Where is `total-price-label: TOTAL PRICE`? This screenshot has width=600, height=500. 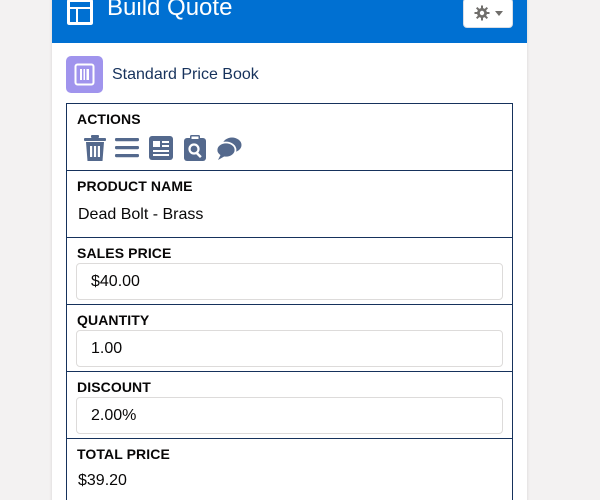 total-price-label: TOTAL PRICE is located at coordinates (123, 454).